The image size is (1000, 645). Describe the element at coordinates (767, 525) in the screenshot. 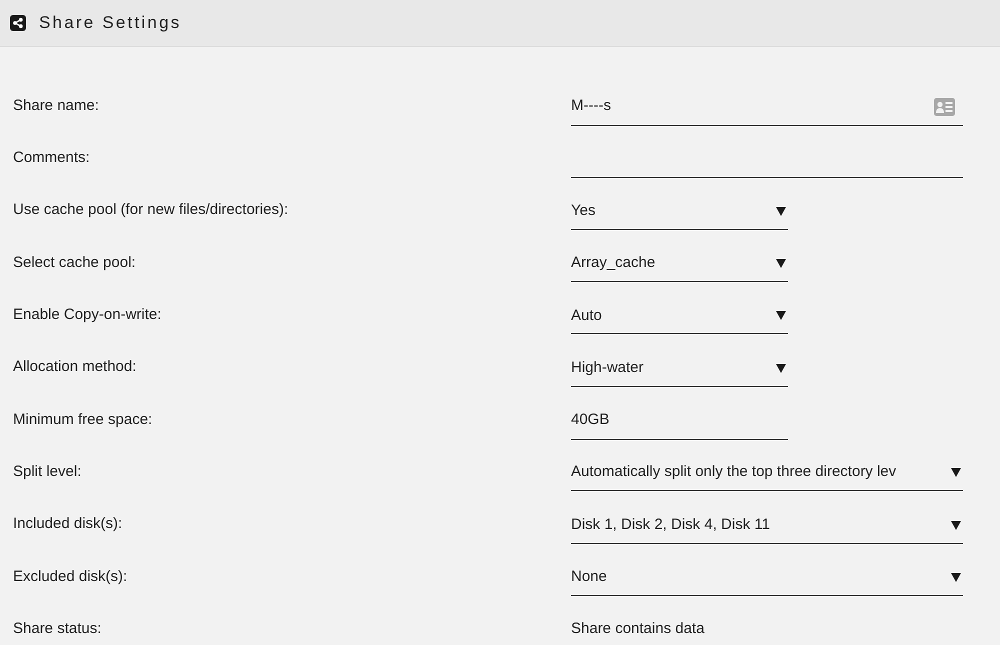

I see `dropdown: Disk 1, Disk 2, Disk 4, Disk 11` at that location.